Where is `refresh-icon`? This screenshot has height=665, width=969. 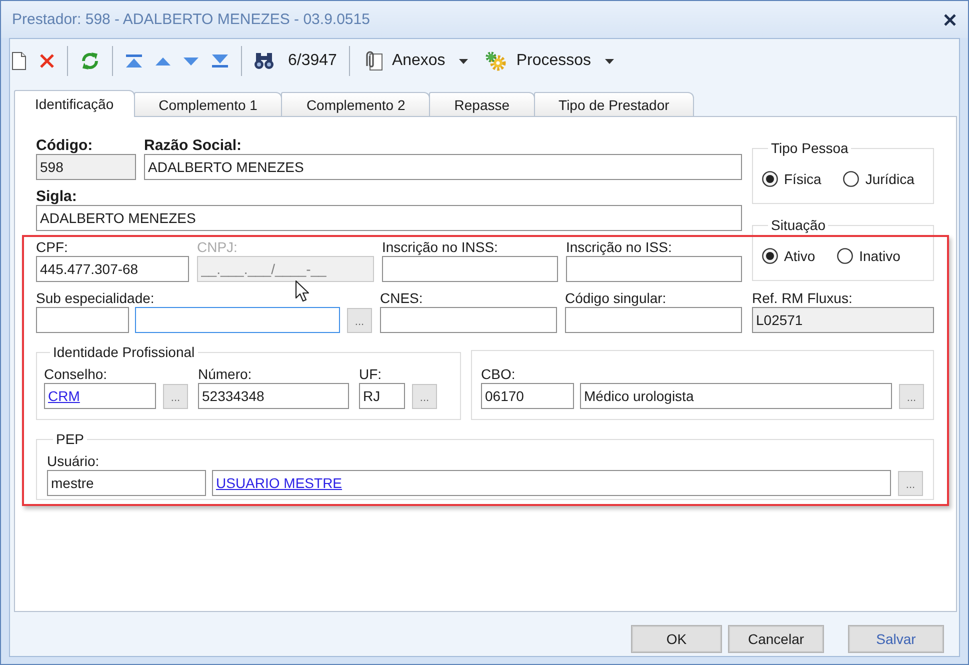 refresh-icon is located at coordinates (90, 61).